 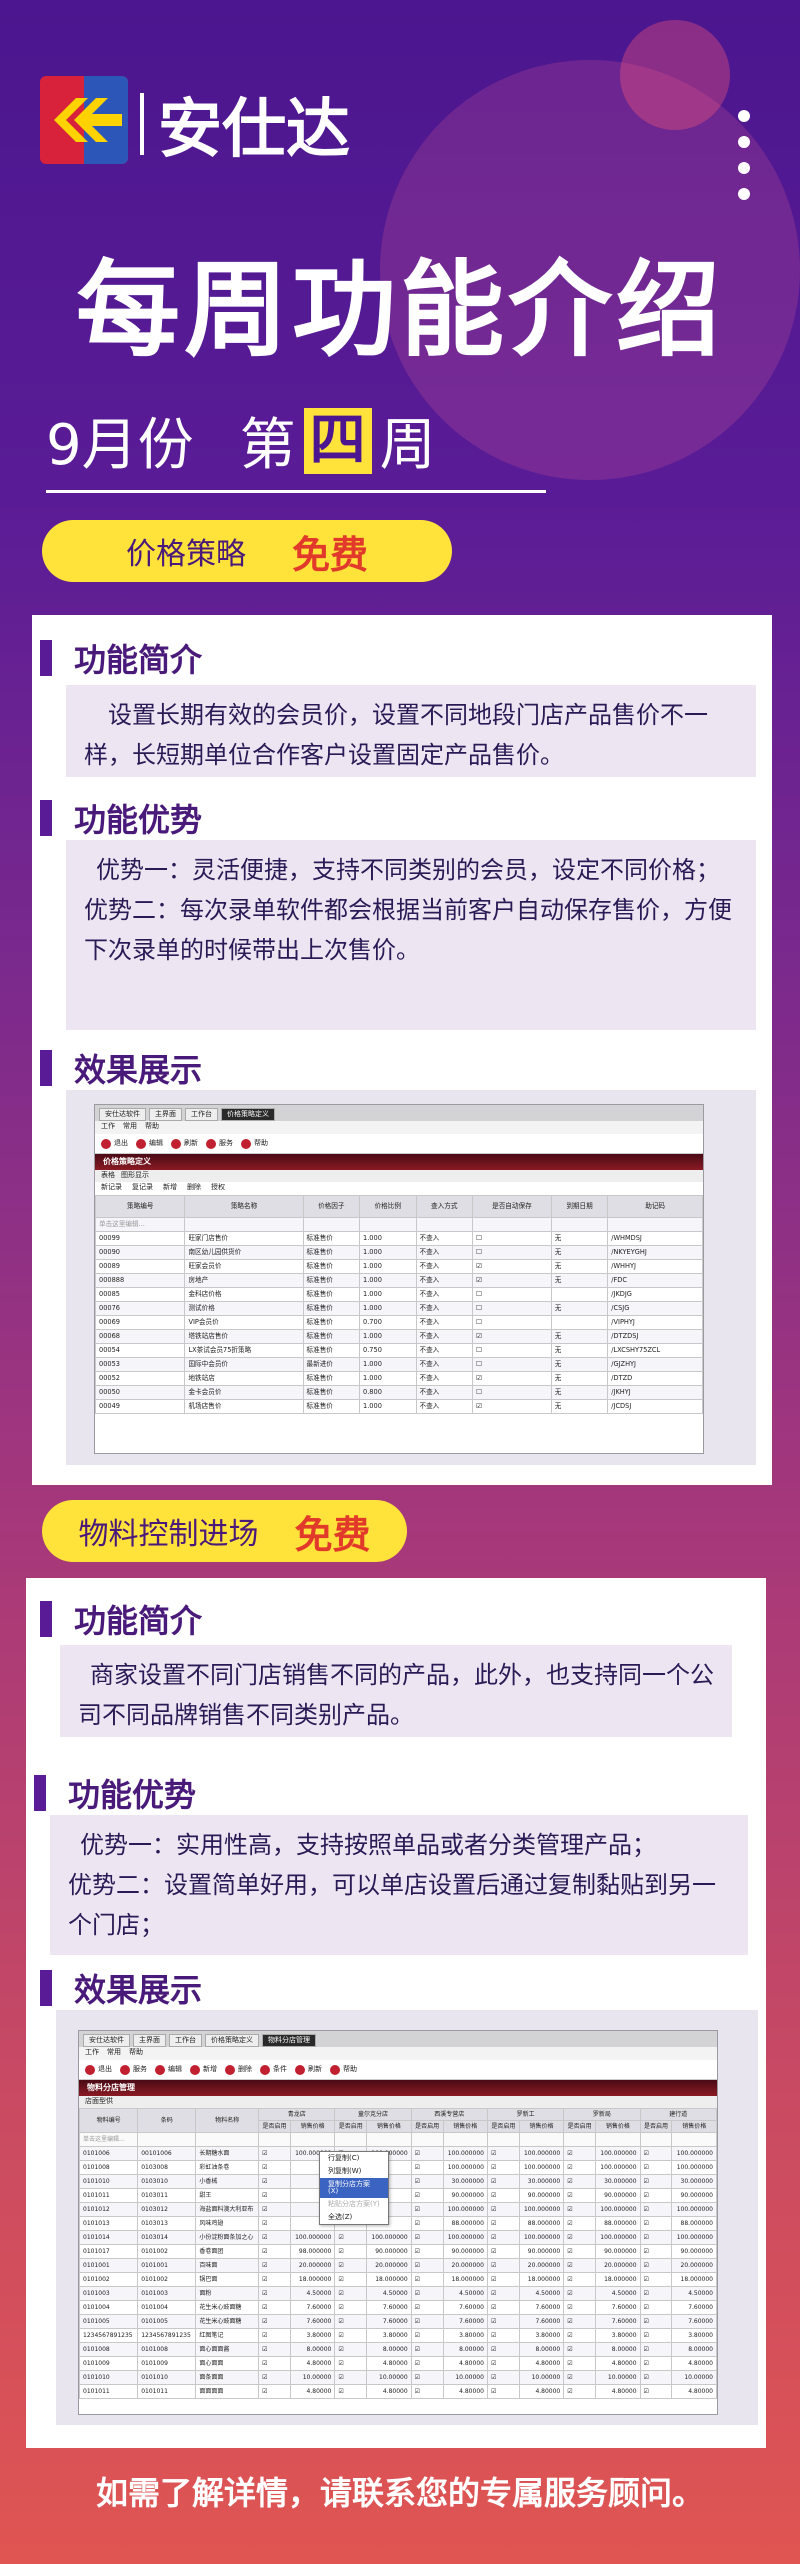 I want to click on table-row: 00052 地铁站店 标准售价 1.000 不查入 ☑ 无/DTZD, so click(x=399, y=1378).